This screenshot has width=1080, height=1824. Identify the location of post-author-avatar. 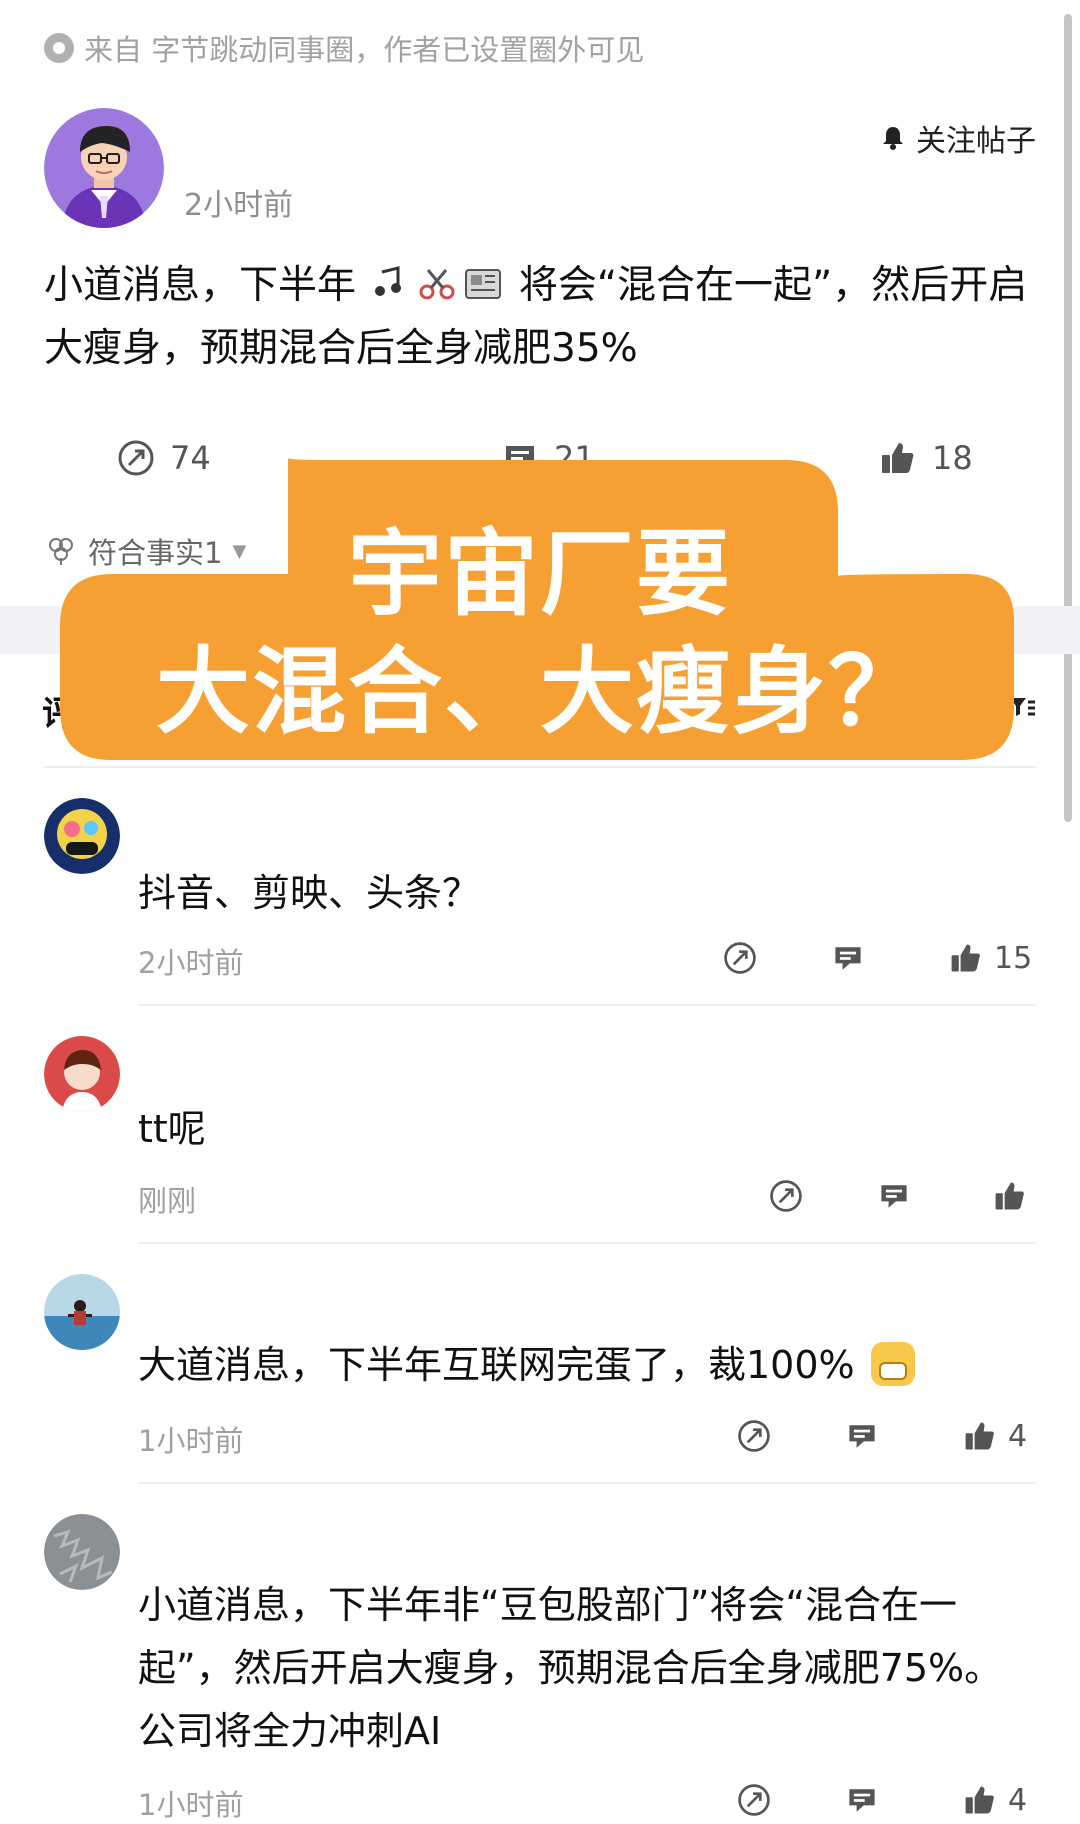
(104, 168).